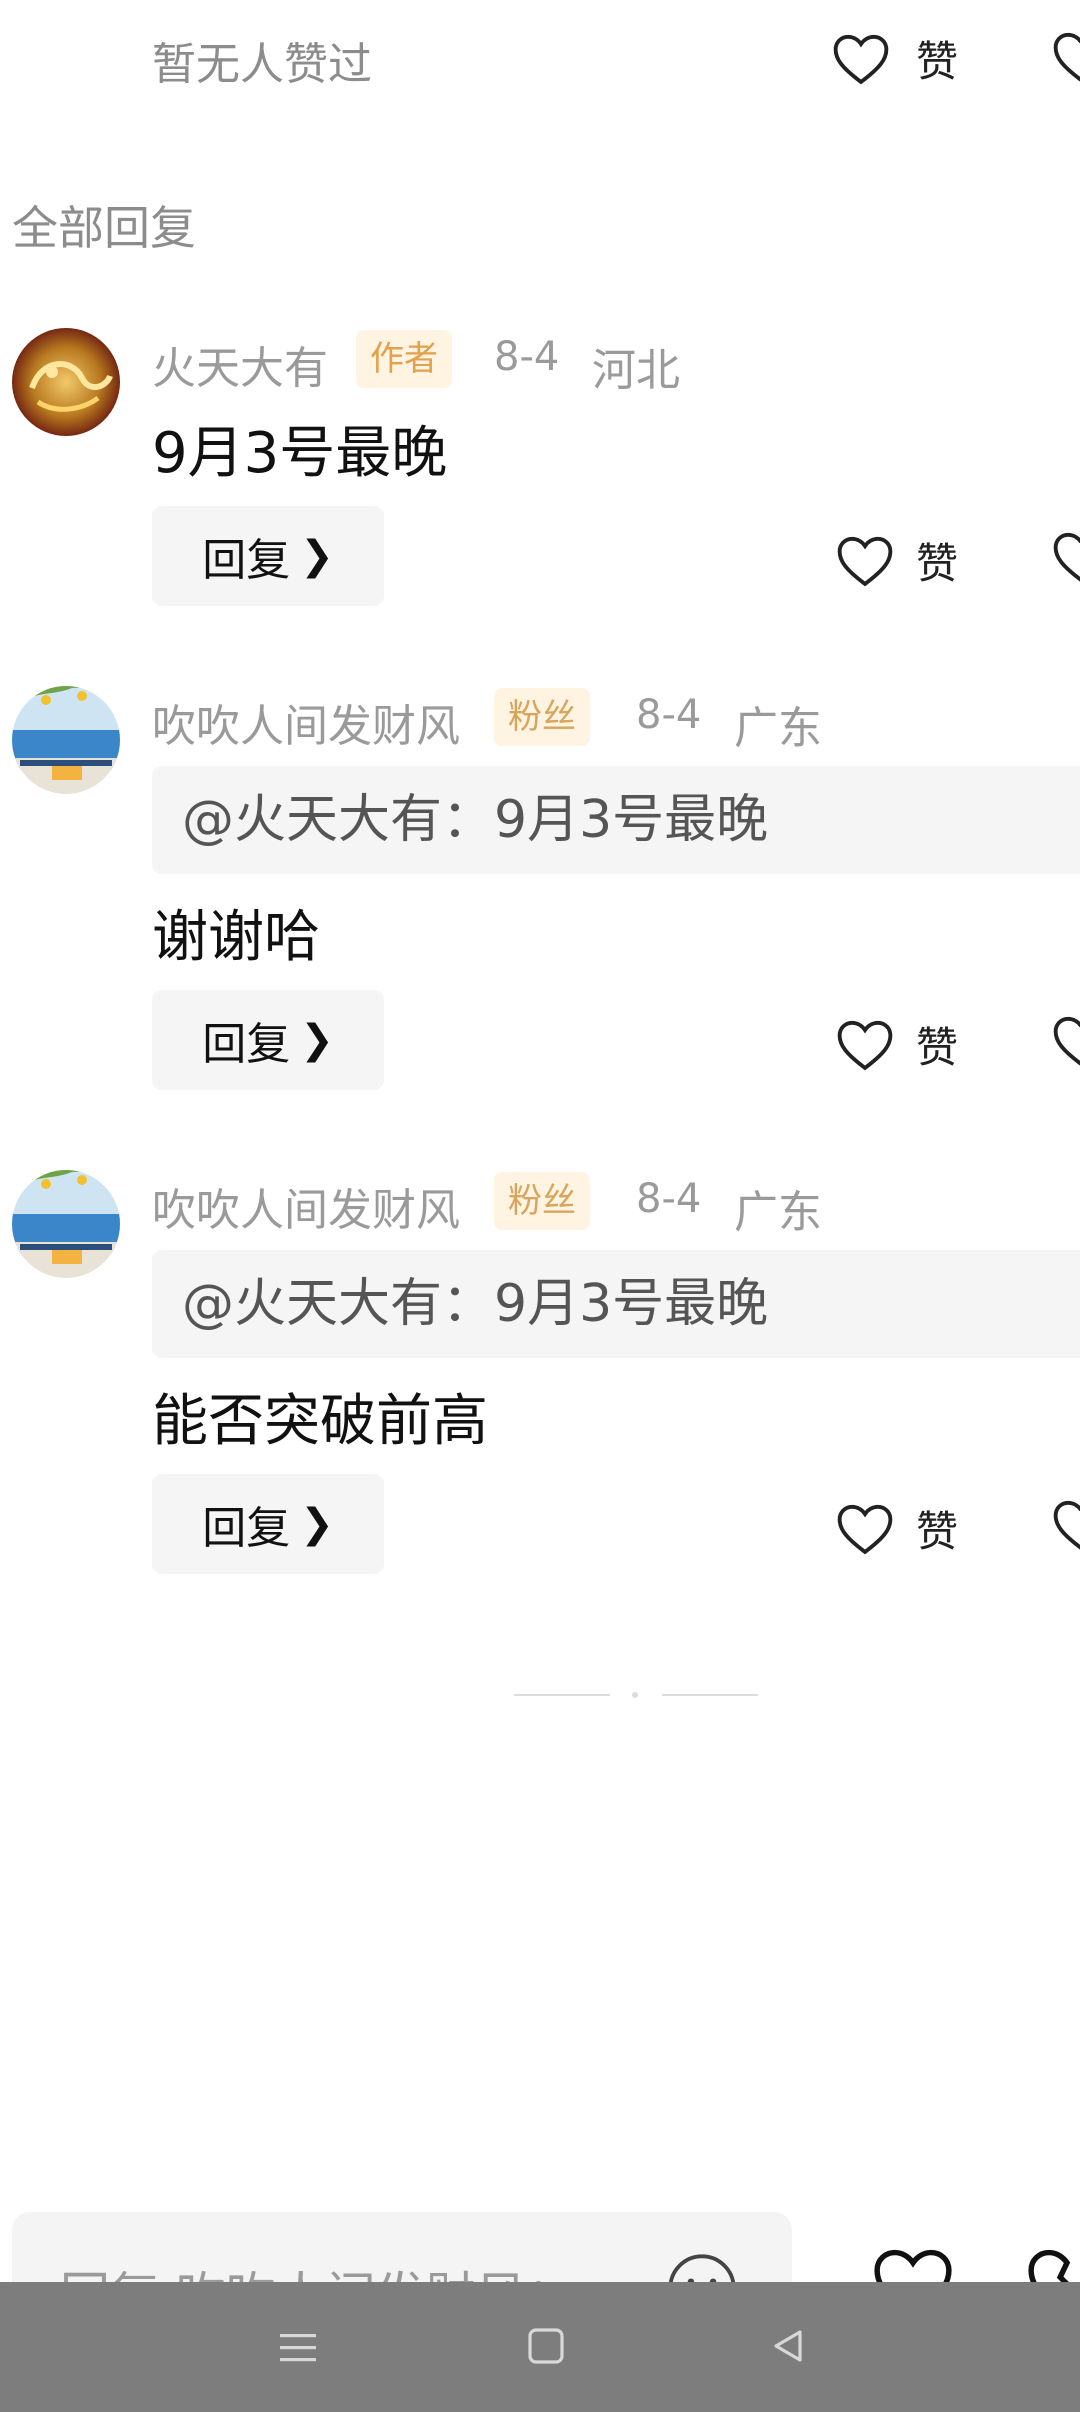 The height and width of the screenshot is (2412, 1080). What do you see at coordinates (320, 1421) in the screenshot?
I see `comment-text: 能否突破前高` at bounding box center [320, 1421].